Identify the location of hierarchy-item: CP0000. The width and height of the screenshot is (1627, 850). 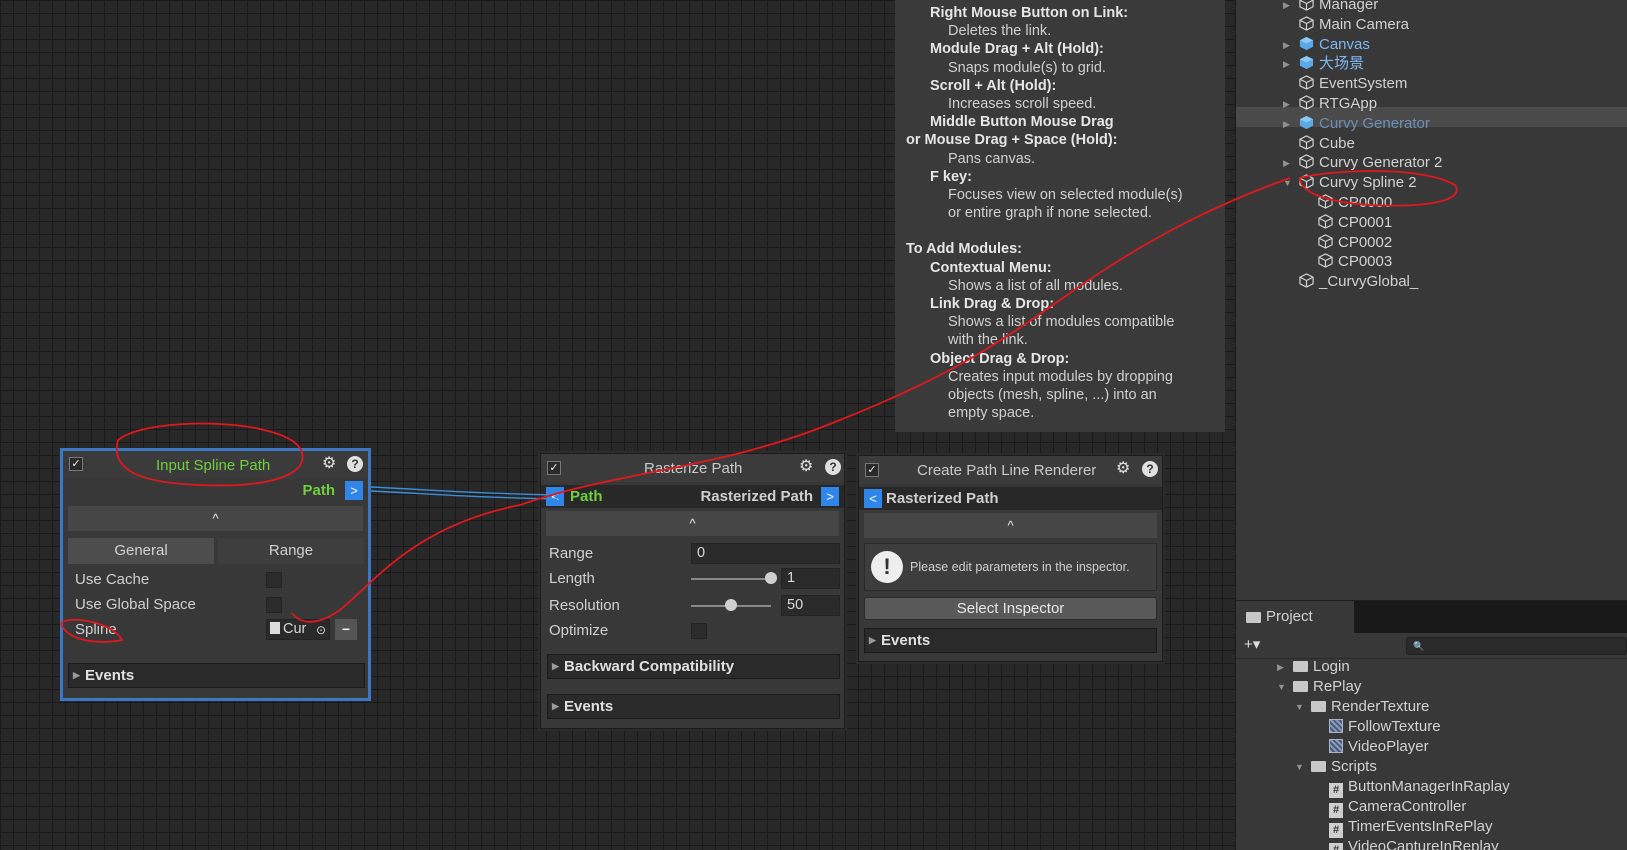
(1355, 203).